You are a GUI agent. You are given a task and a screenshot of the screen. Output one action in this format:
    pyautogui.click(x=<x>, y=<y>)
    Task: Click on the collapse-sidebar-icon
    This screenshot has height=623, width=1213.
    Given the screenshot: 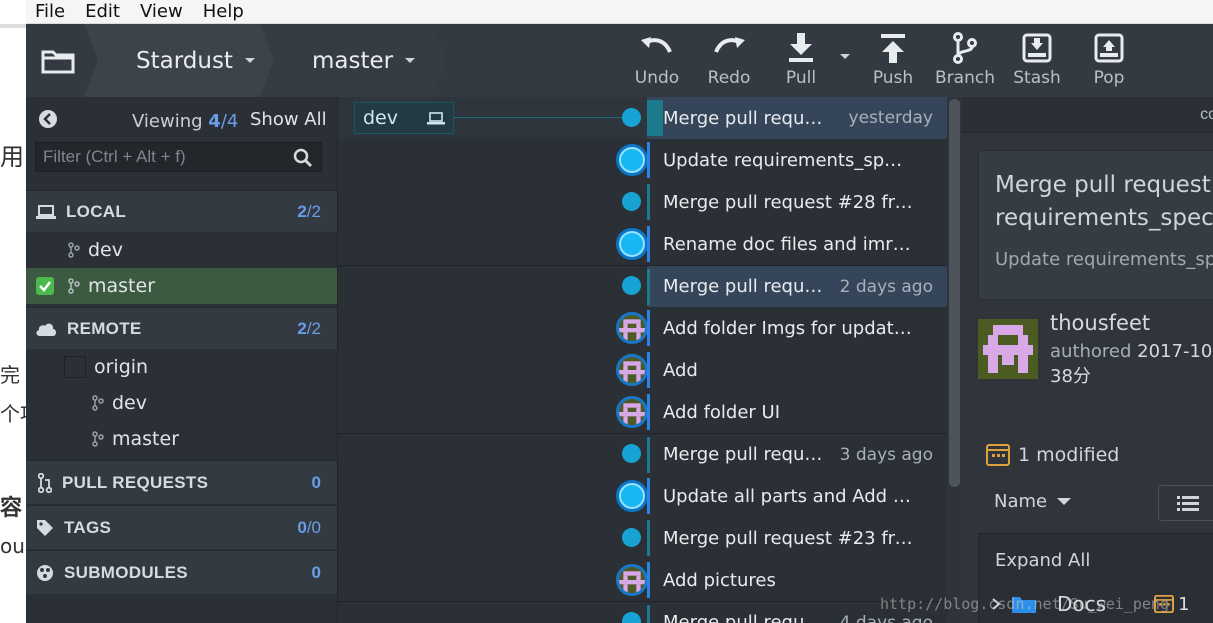 What is the action you would take?
    pyautogui.click(x=48, y=119)
    